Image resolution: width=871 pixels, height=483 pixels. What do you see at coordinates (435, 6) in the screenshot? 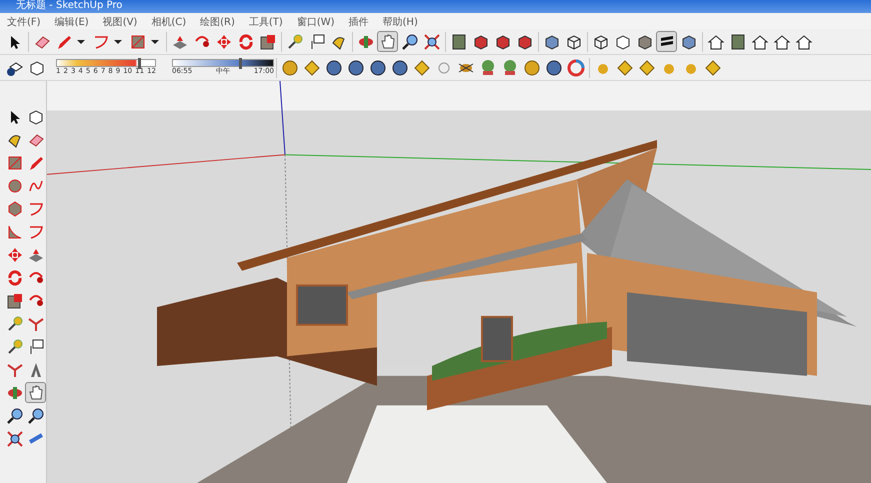
I see `window-title: 无标题 - SketchUp Pro` at bounding box center [435, 6].